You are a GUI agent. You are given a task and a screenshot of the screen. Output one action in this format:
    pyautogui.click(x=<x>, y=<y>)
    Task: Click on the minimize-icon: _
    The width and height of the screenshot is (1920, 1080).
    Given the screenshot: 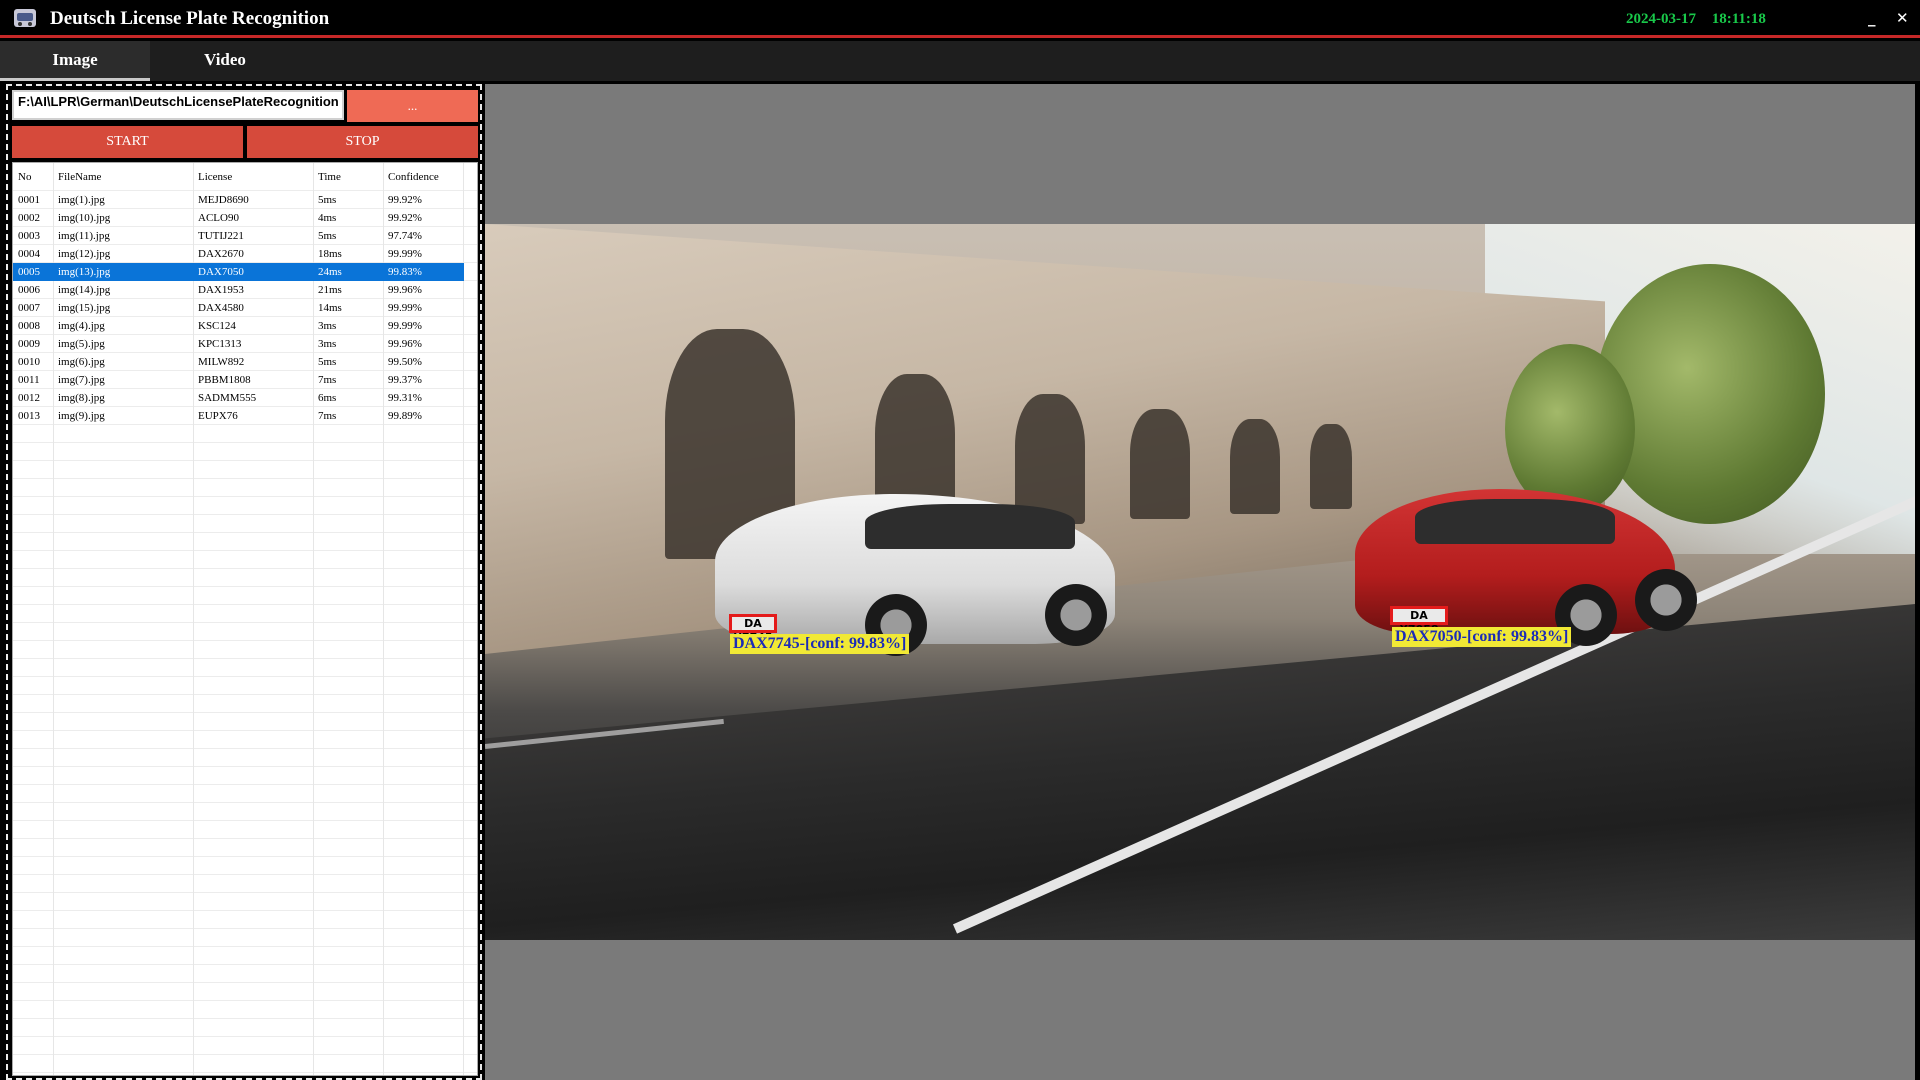 What is the action you would take?
    pyautogui.click(x=1872, y=18)
    